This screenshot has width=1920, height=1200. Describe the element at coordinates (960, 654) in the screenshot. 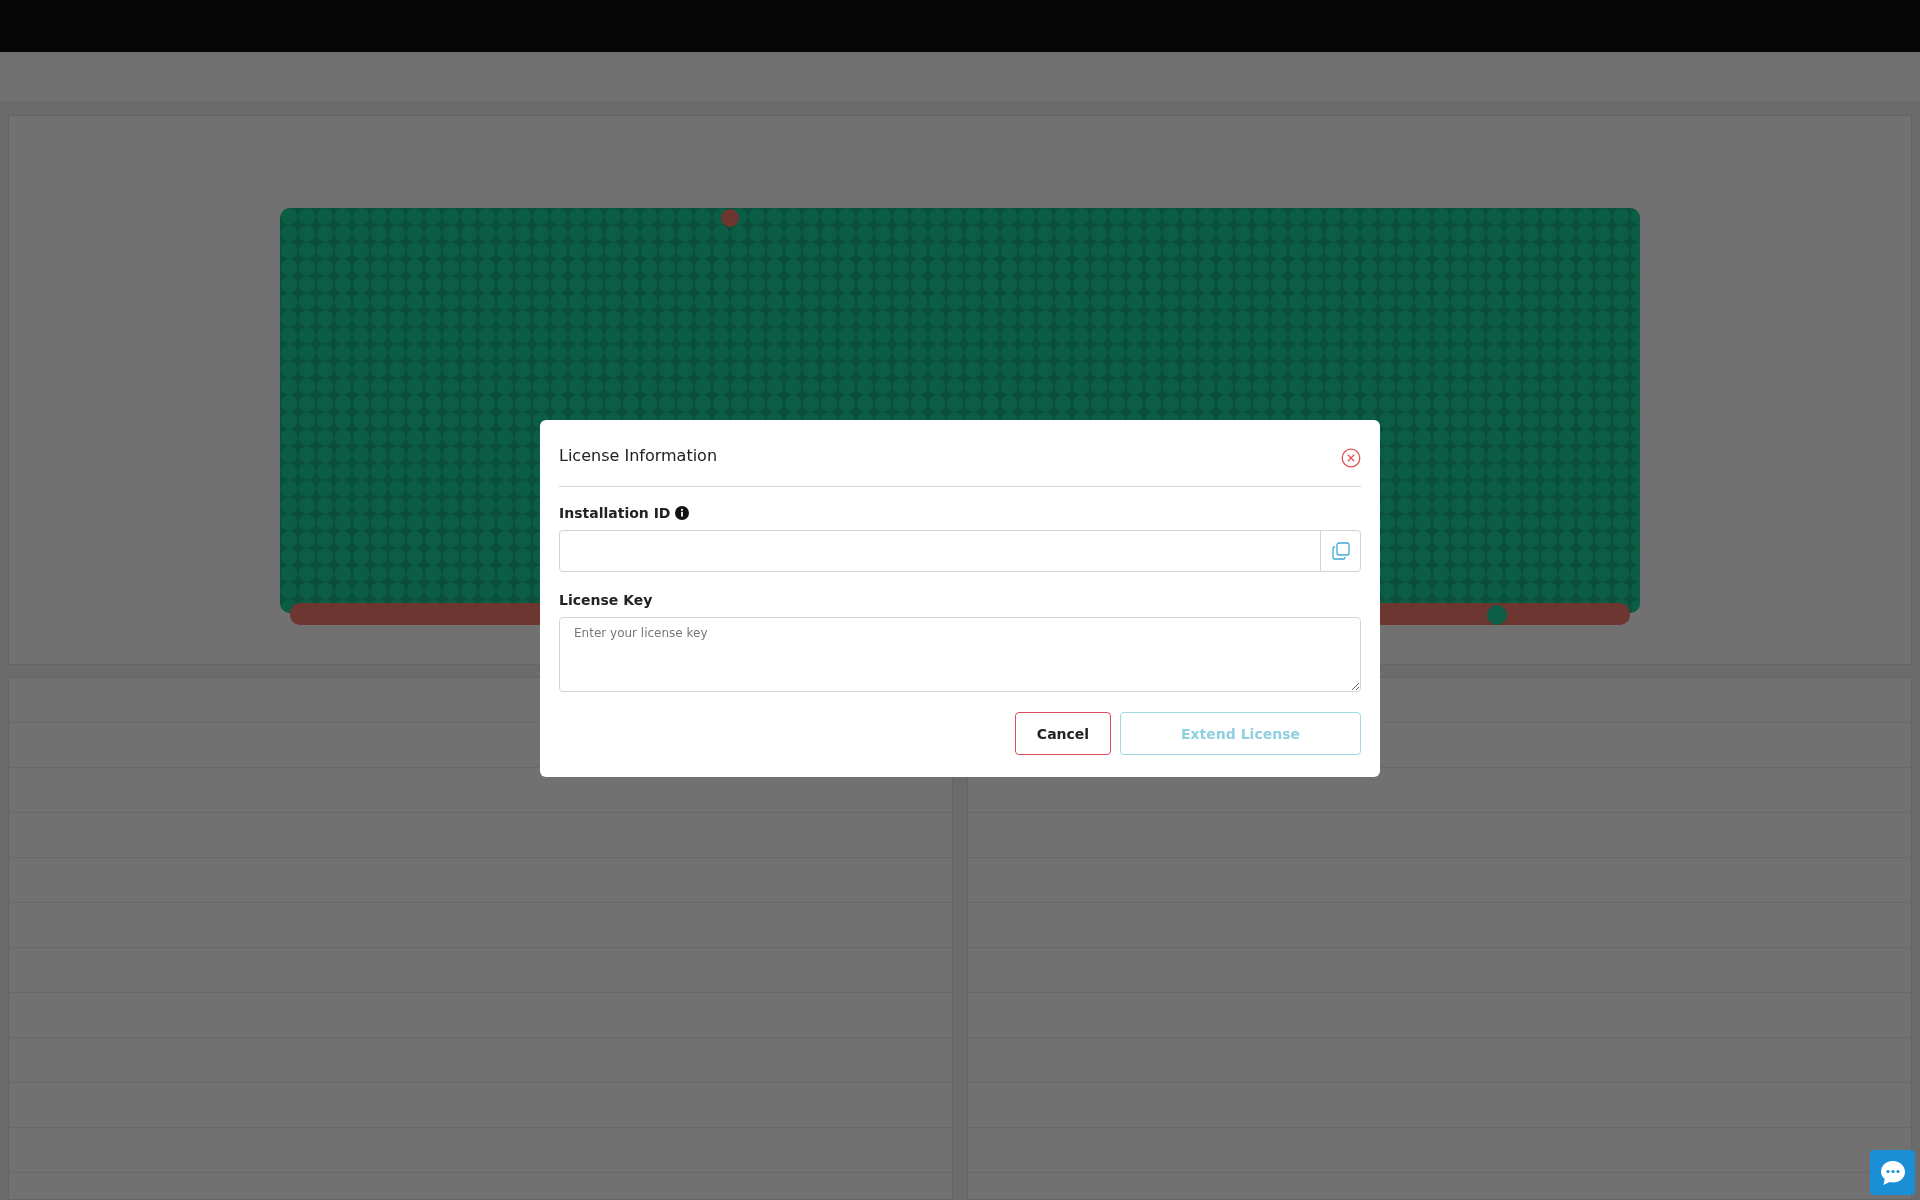

I see `license-key-field: Enter your license key` at that location.